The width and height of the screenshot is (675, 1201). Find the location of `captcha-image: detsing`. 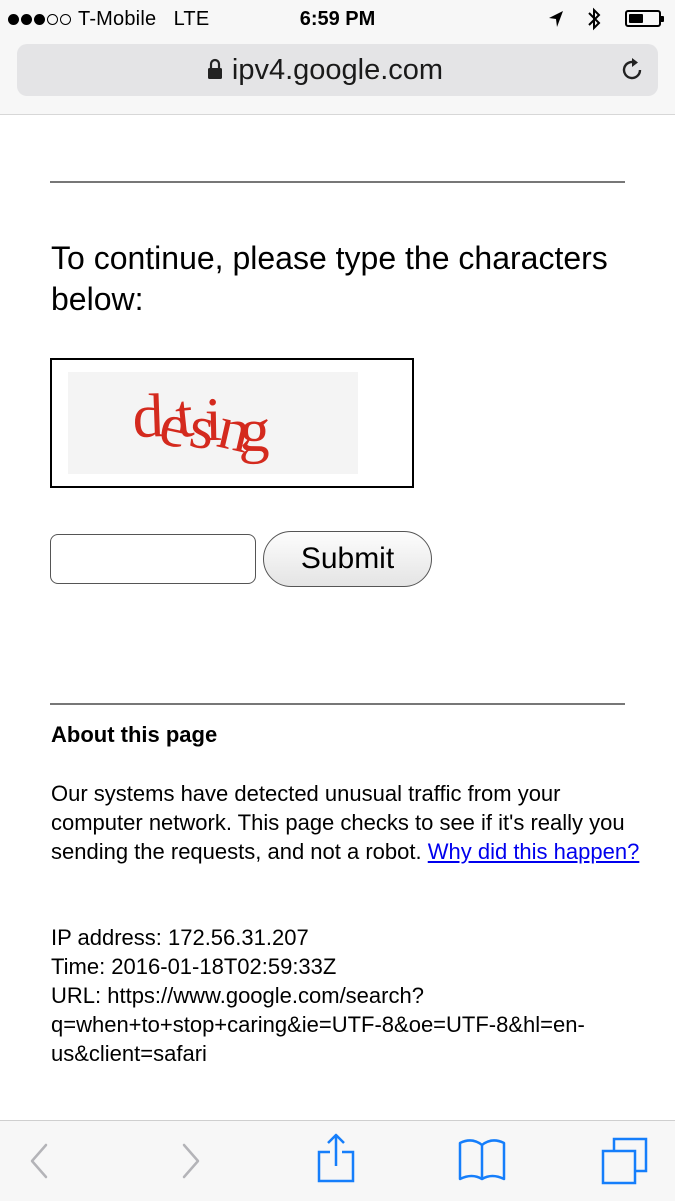

captcha-image: detsing is located at coordinates (232, 423).